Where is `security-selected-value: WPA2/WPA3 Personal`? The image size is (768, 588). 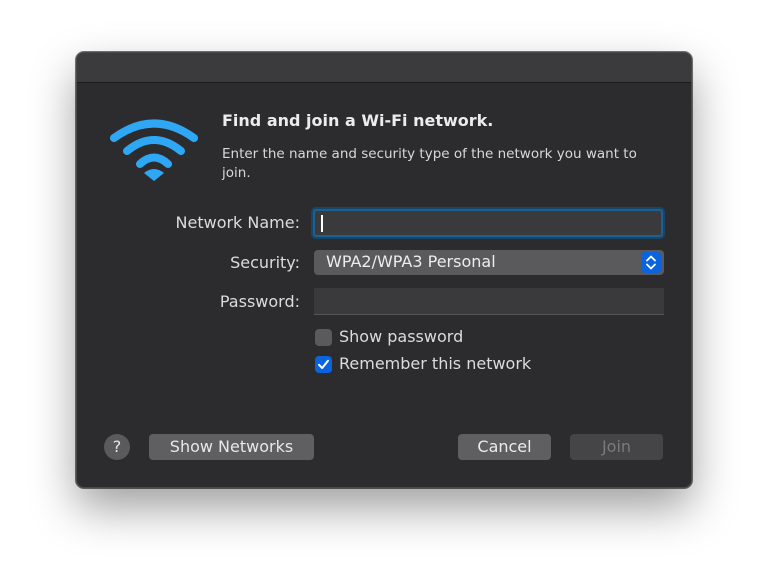
security-selected-value: WPA2/WPA3 Personal is located at coordinates (411, 261).